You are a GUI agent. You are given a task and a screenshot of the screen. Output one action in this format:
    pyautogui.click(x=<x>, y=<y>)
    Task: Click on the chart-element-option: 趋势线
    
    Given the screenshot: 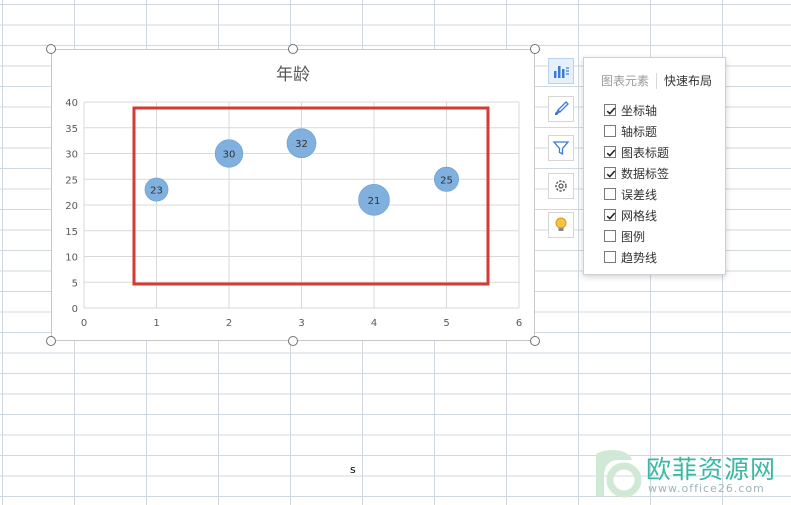 What is the action you would take?
    pyautogui.click(x=630, y=257)
    